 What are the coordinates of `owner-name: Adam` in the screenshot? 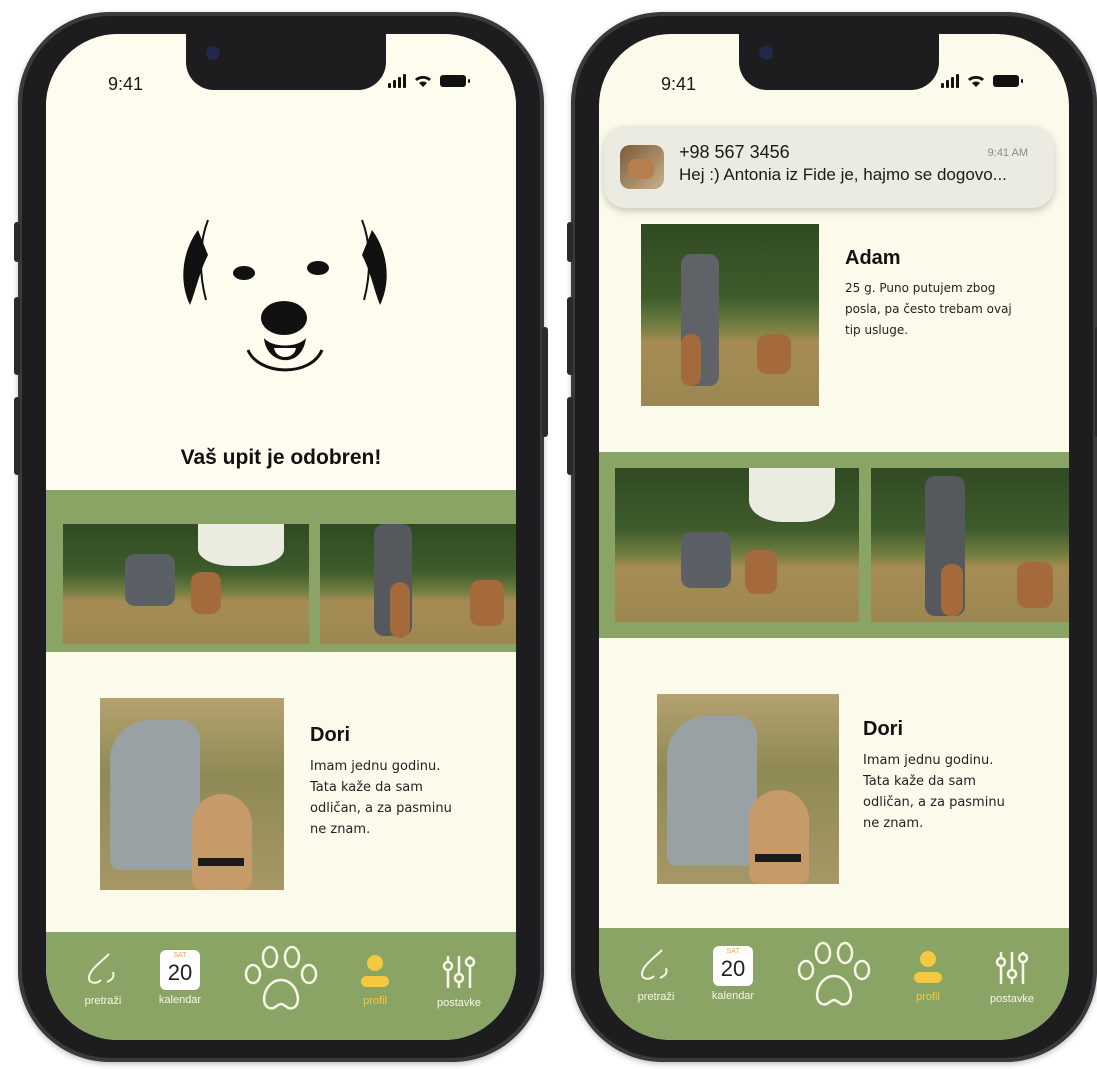 It's located at (873, 258).